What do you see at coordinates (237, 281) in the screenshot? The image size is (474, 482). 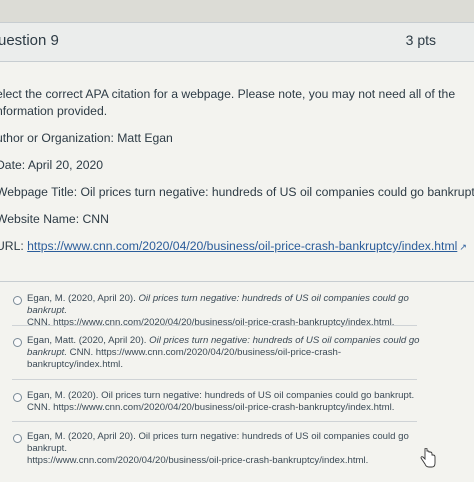 I see `answers-divider` at bounding box center [237, 281].